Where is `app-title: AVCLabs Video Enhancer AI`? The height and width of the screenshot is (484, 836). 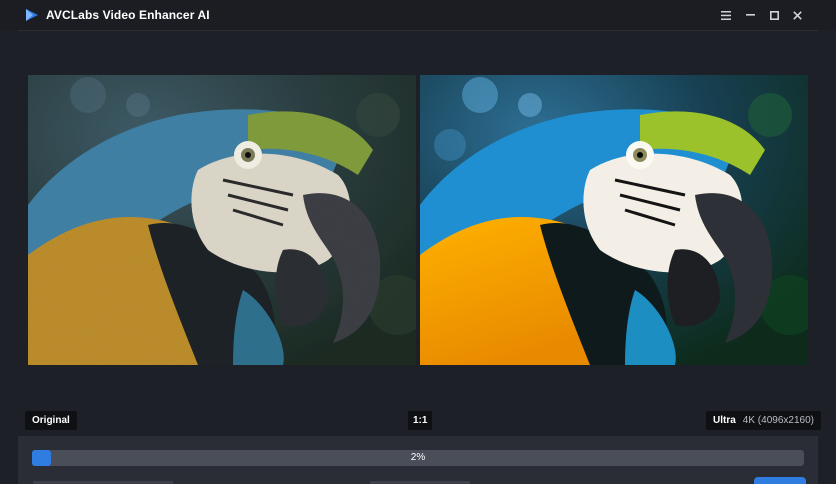 app-title: AVCLabs Video Enhancer AI is located at coordinates (128, 15).